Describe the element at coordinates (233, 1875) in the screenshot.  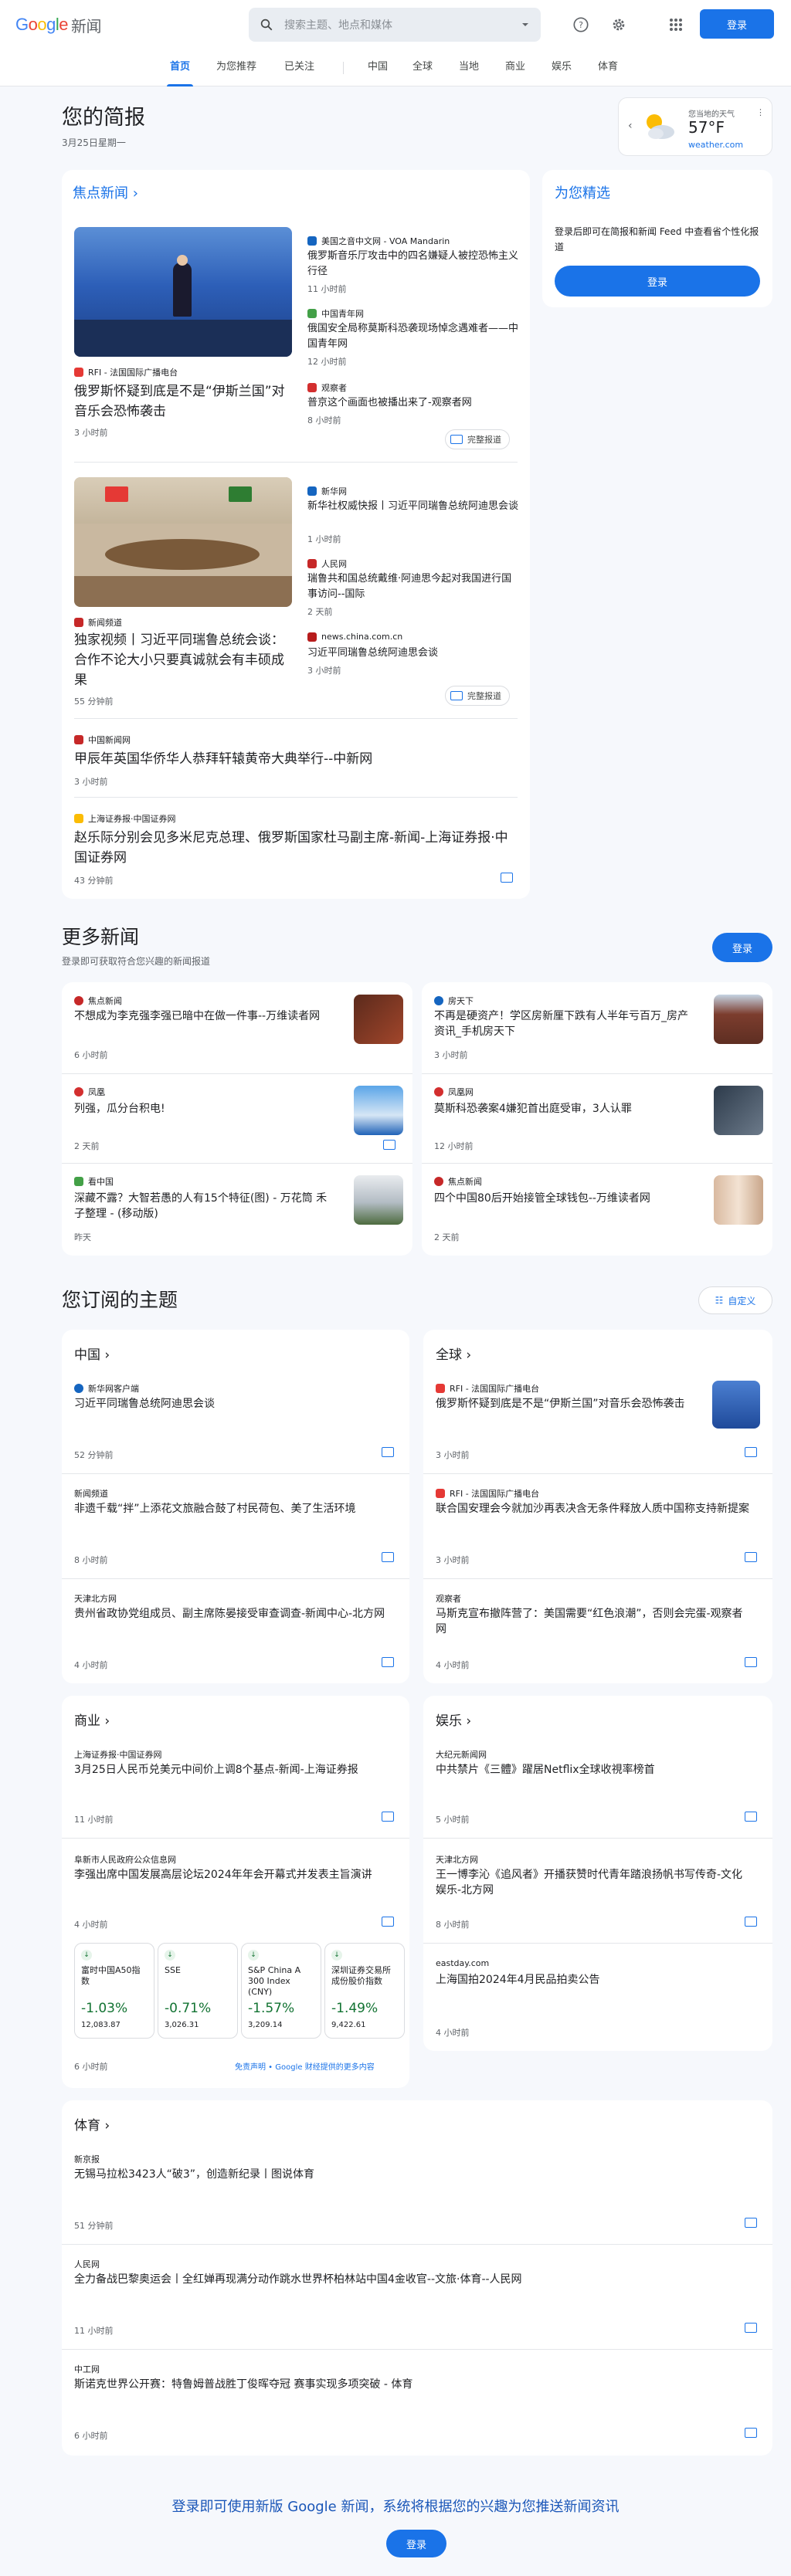
I see `story-headline: 李强出席中国发展高层论坛2024年年会开幕式并发表主旨演讲` at that location.